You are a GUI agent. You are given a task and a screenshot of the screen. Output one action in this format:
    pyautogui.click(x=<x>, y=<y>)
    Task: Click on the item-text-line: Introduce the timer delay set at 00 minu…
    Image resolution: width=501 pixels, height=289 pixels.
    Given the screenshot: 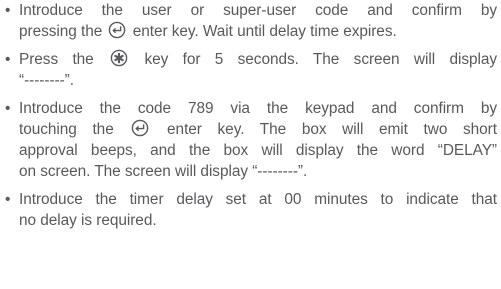 What is the action you would take?
    pyautogui.click(x=258, y=199)
    